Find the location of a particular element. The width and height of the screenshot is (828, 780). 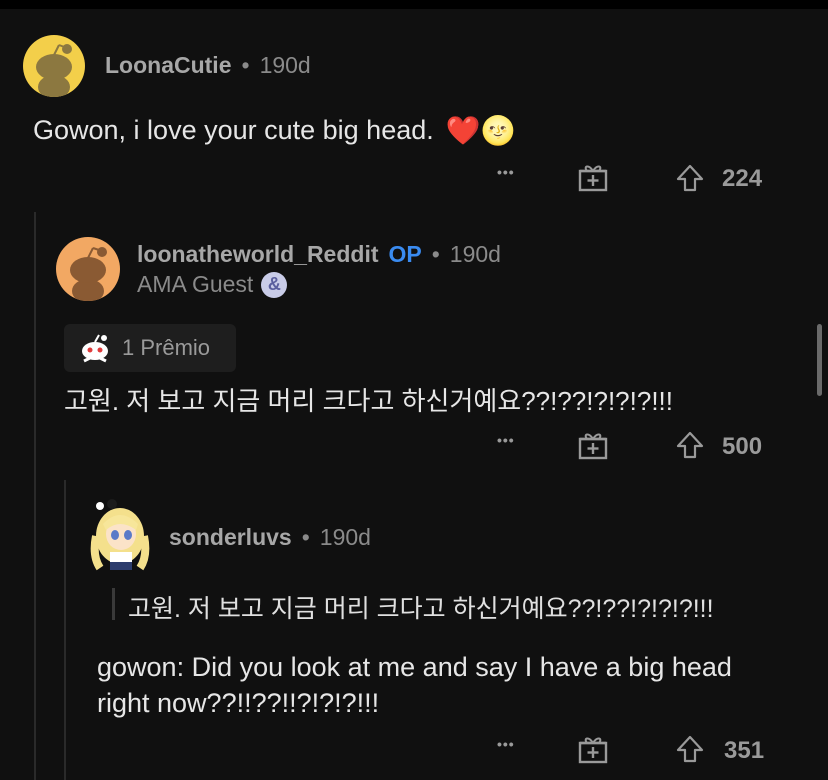

comment-text: 고원. 저 보고 지금 머리 크다고 하신거예요??!??!?!?!?!!! is located at coordinates (368, 401).